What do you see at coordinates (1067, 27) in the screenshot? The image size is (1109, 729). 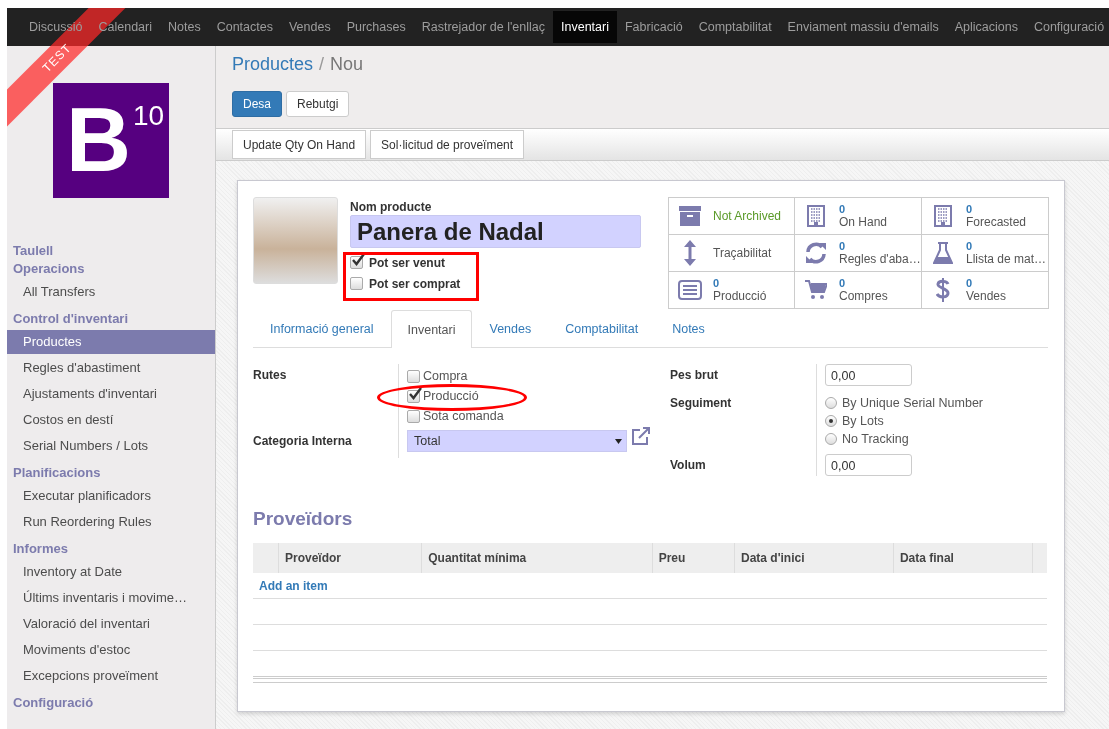 I see `menu-item: Configuració` at bounding box center [1067, 27].